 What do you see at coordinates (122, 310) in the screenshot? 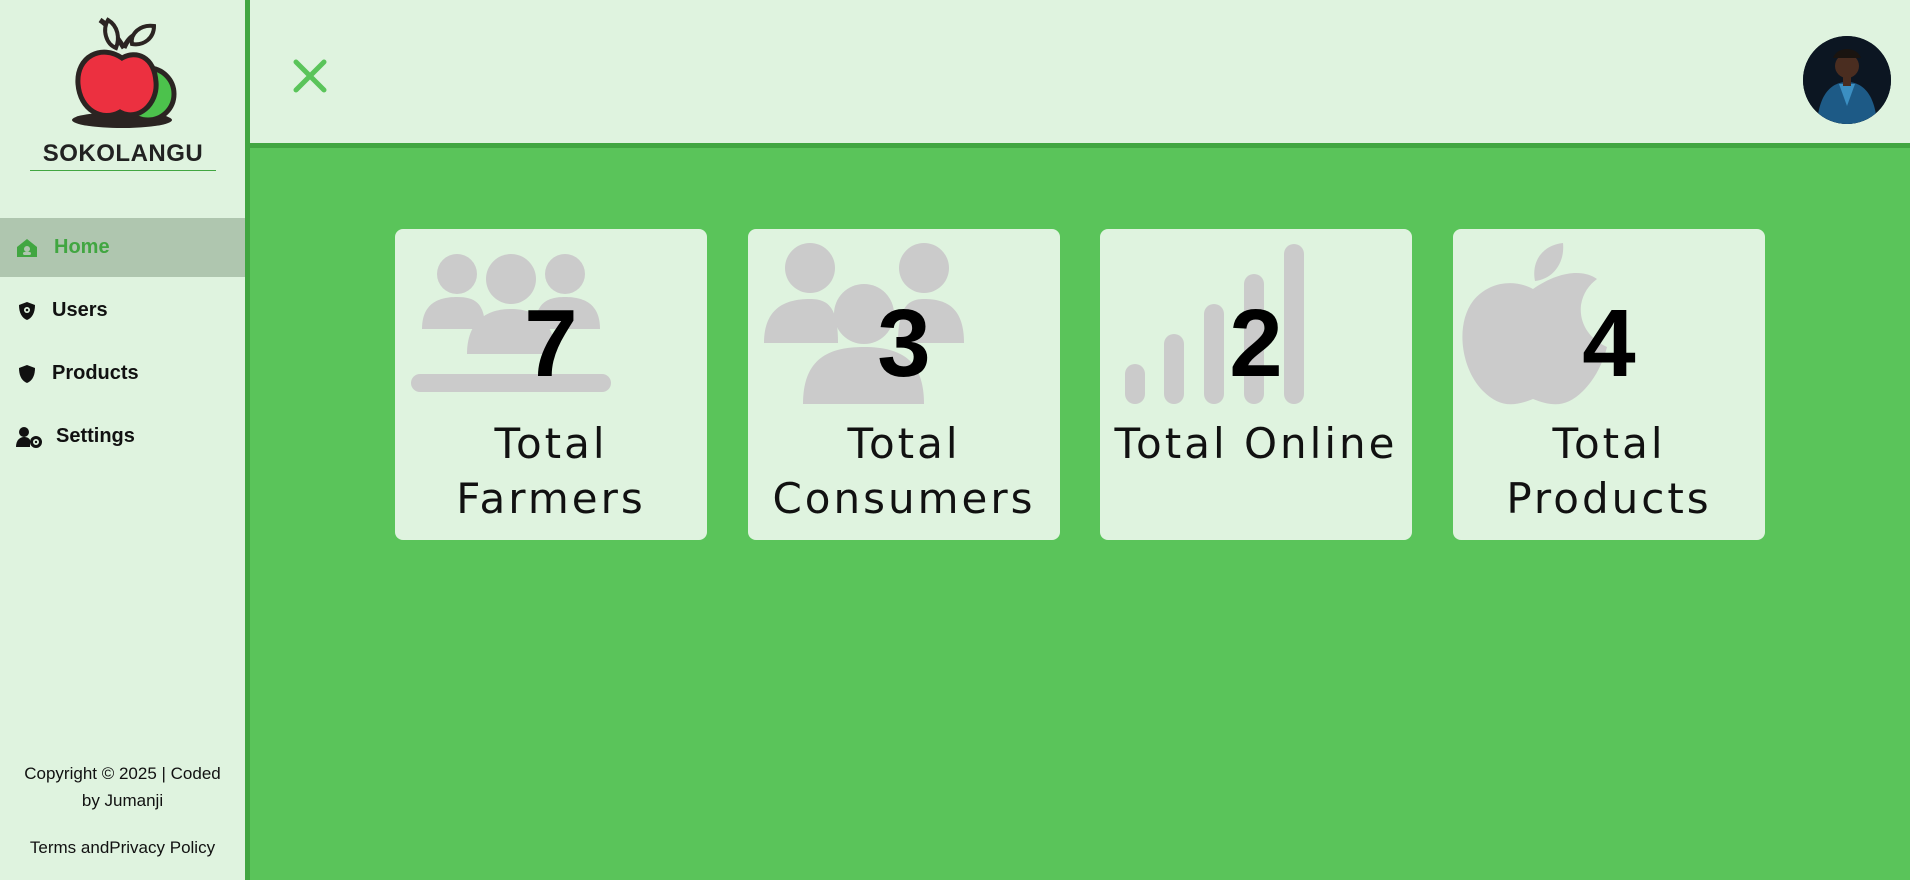
I see `sidebar-item-users: Users` at bounding box center [122, 310].